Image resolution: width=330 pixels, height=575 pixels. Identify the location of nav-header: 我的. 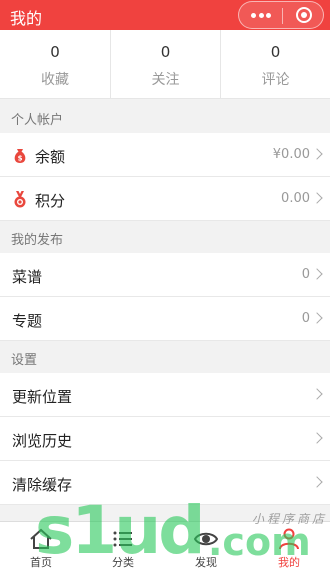
(165, 15).